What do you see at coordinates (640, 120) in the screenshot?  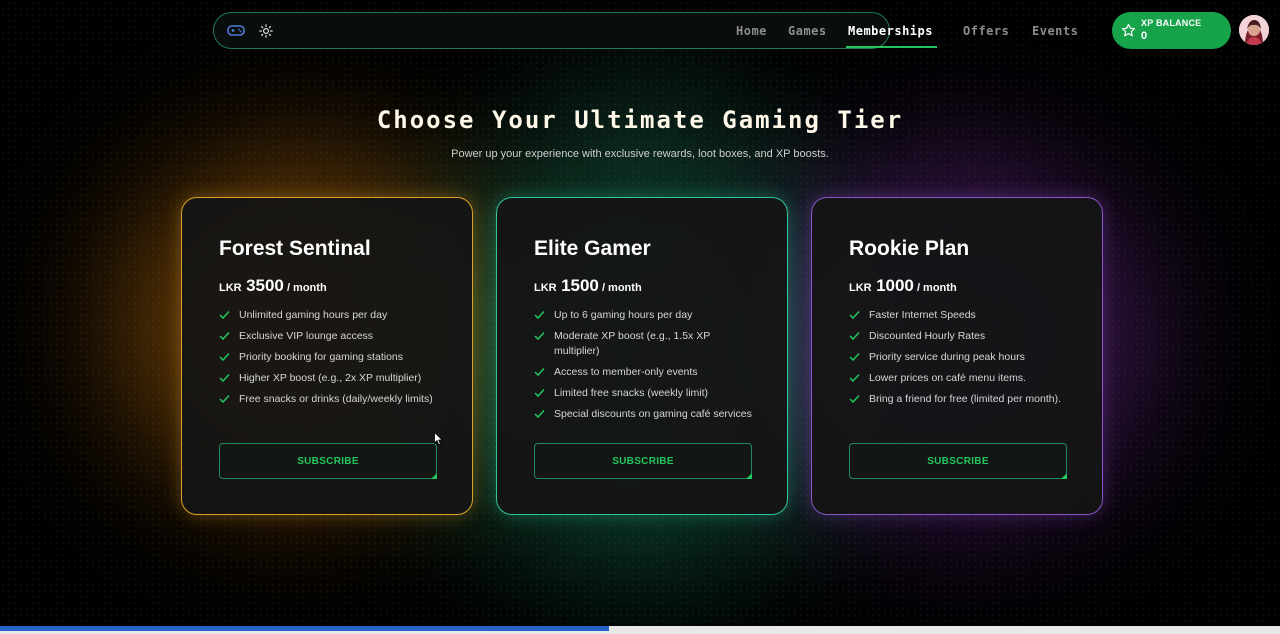 I see `page-title: Choose Your Ultimate Gaming Tier` at bounding box center [640, 120].